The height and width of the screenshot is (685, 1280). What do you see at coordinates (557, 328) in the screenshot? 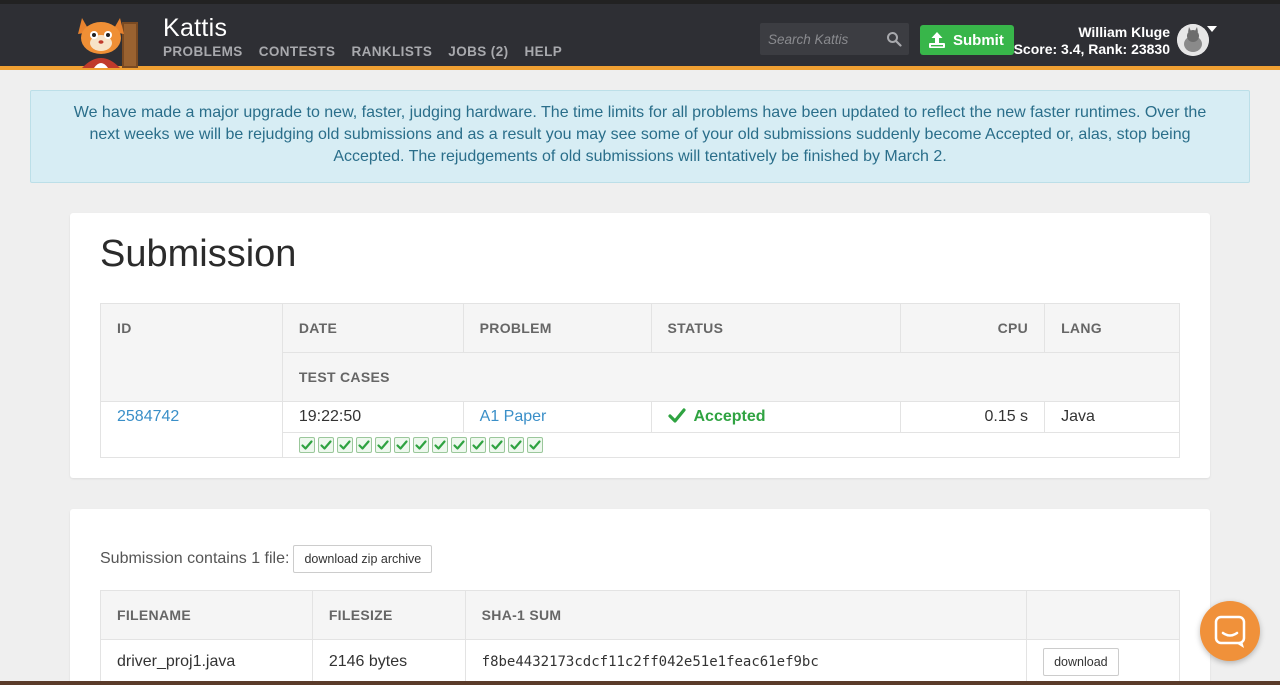
I see `col-problem: PROBLEM` at bounding box center [557, 328].